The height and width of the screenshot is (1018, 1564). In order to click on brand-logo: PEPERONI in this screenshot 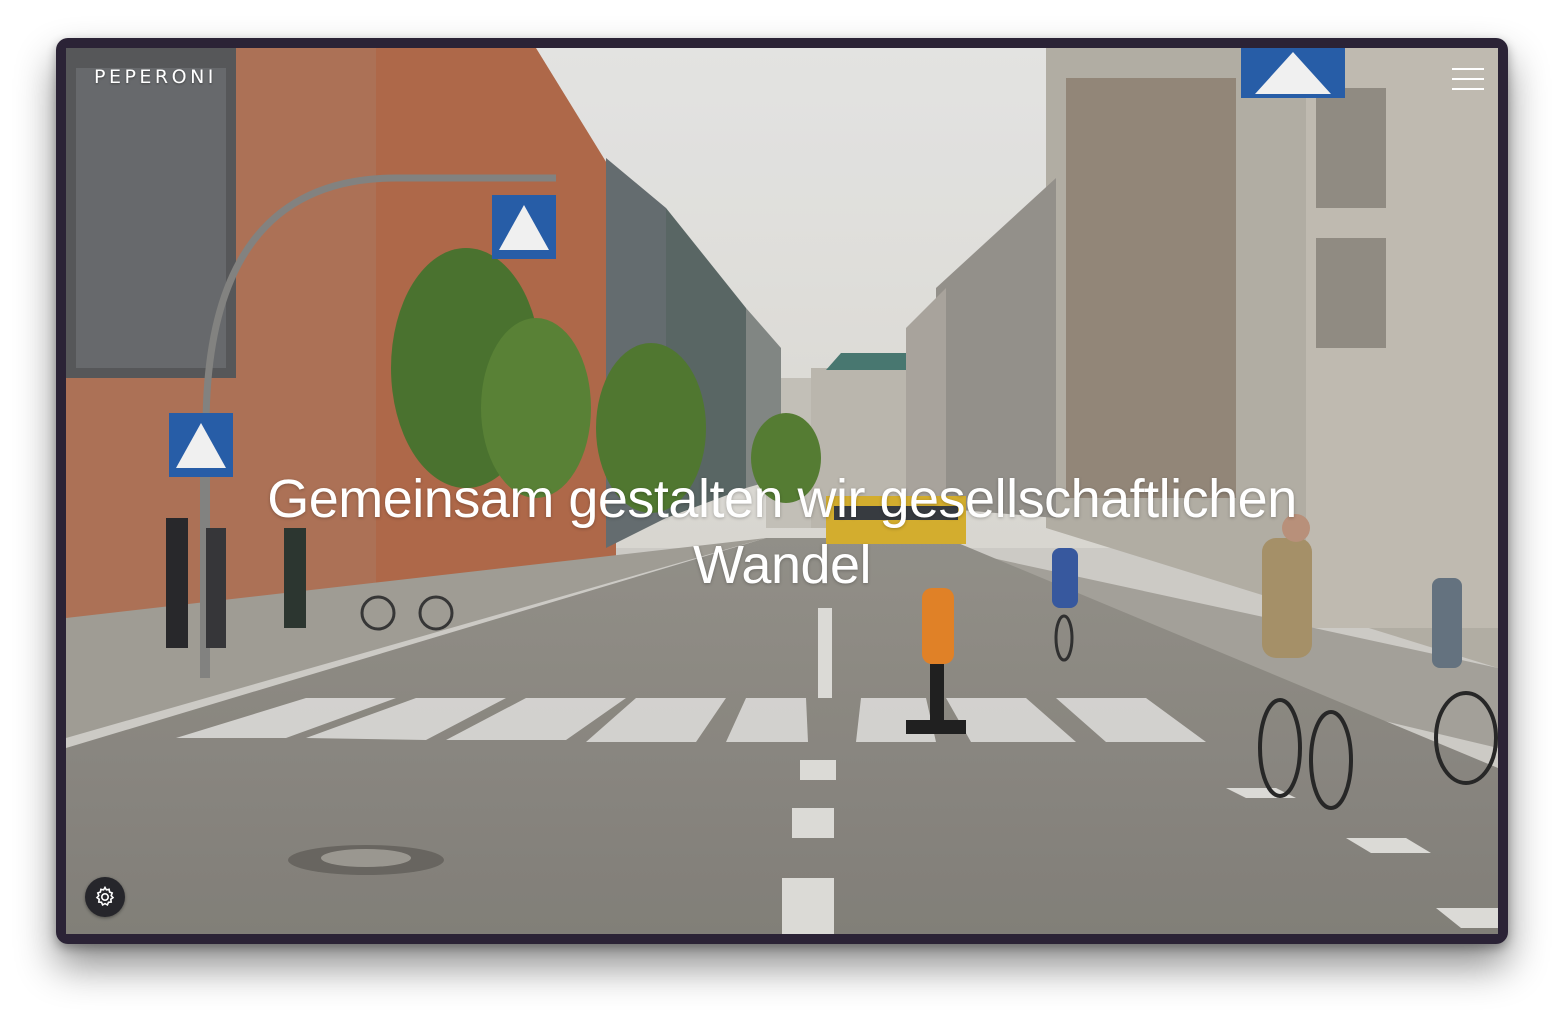, I will do `click(155, 77)`.